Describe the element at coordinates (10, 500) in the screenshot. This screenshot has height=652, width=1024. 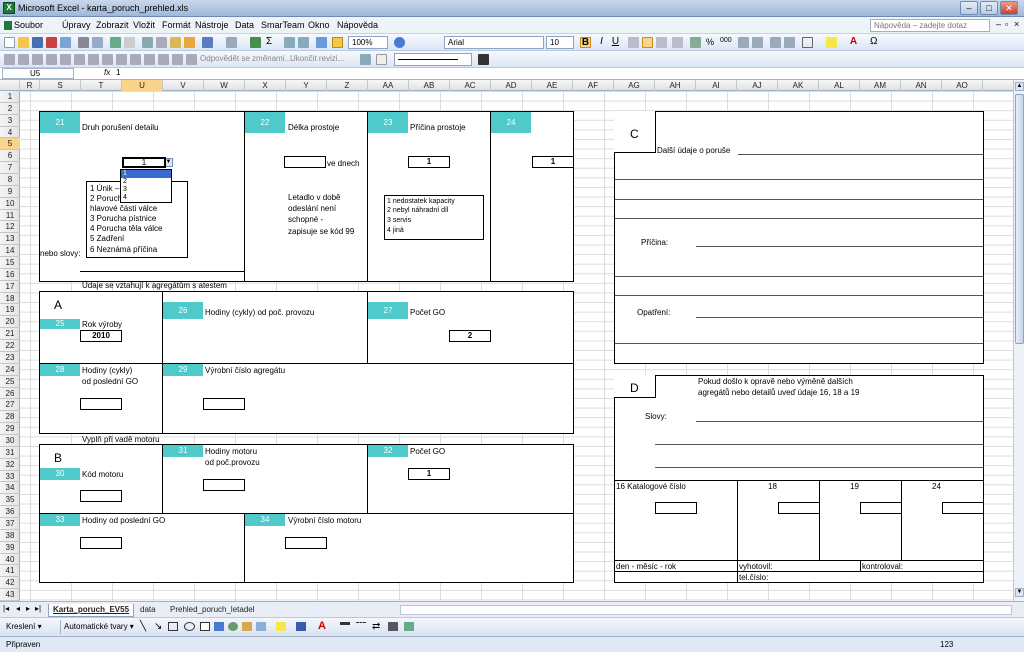
I see `row-header: 35` at that location.